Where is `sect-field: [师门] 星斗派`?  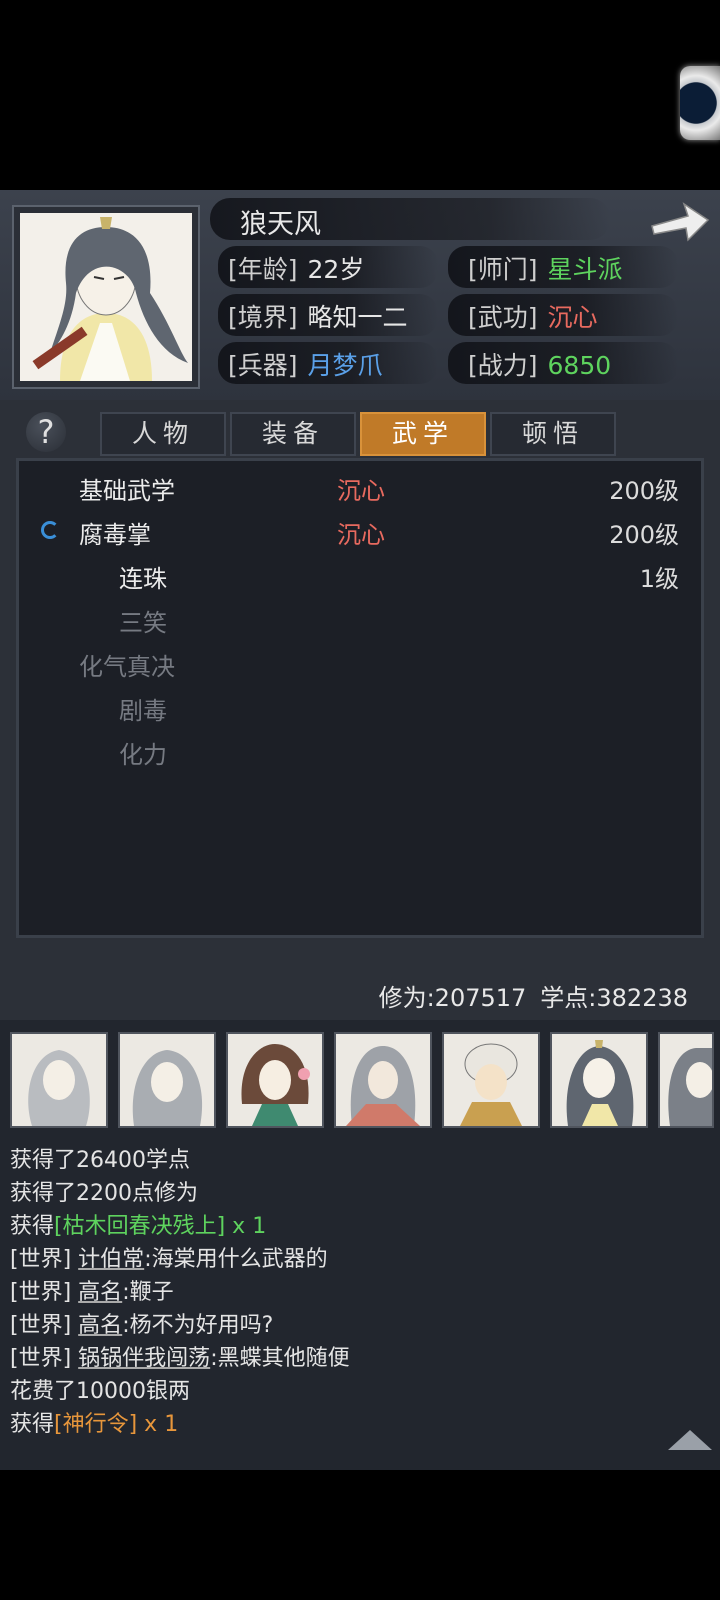
sect-field: [师门] 星斗派 is located at coordinates (545, 268).